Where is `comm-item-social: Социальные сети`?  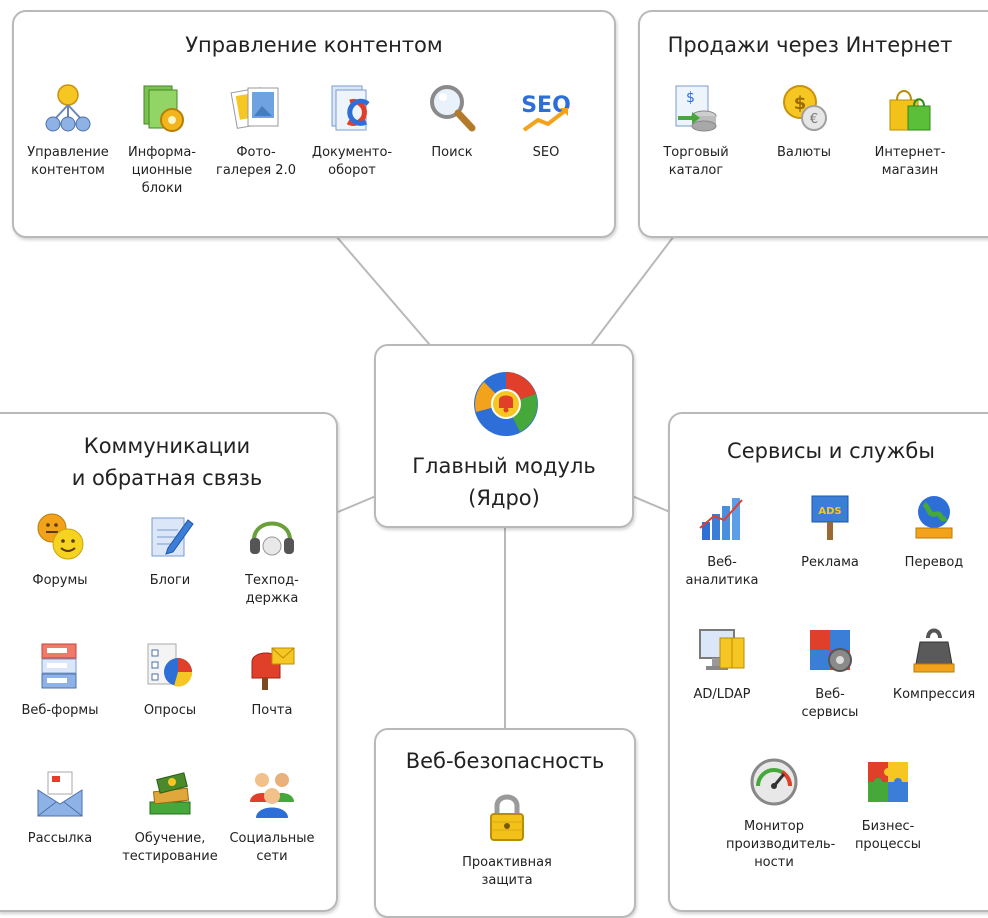
comm-item-social: Социальные сети is located at coordinates (272, 817).